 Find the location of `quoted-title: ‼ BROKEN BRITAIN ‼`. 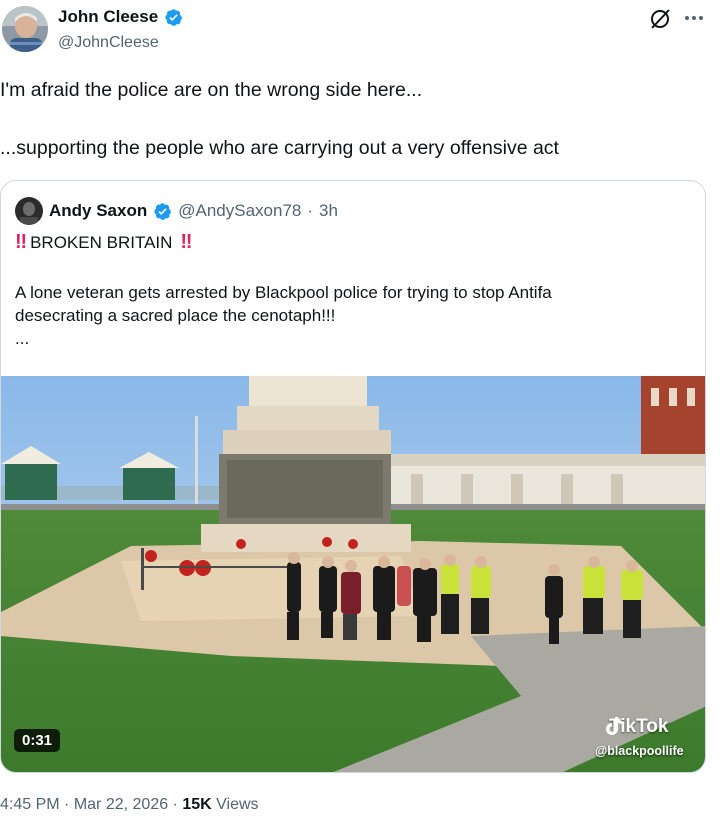

quoted-title: ‼ BROKEN BRITAIN ‼ is located at coordinates (355, 242).